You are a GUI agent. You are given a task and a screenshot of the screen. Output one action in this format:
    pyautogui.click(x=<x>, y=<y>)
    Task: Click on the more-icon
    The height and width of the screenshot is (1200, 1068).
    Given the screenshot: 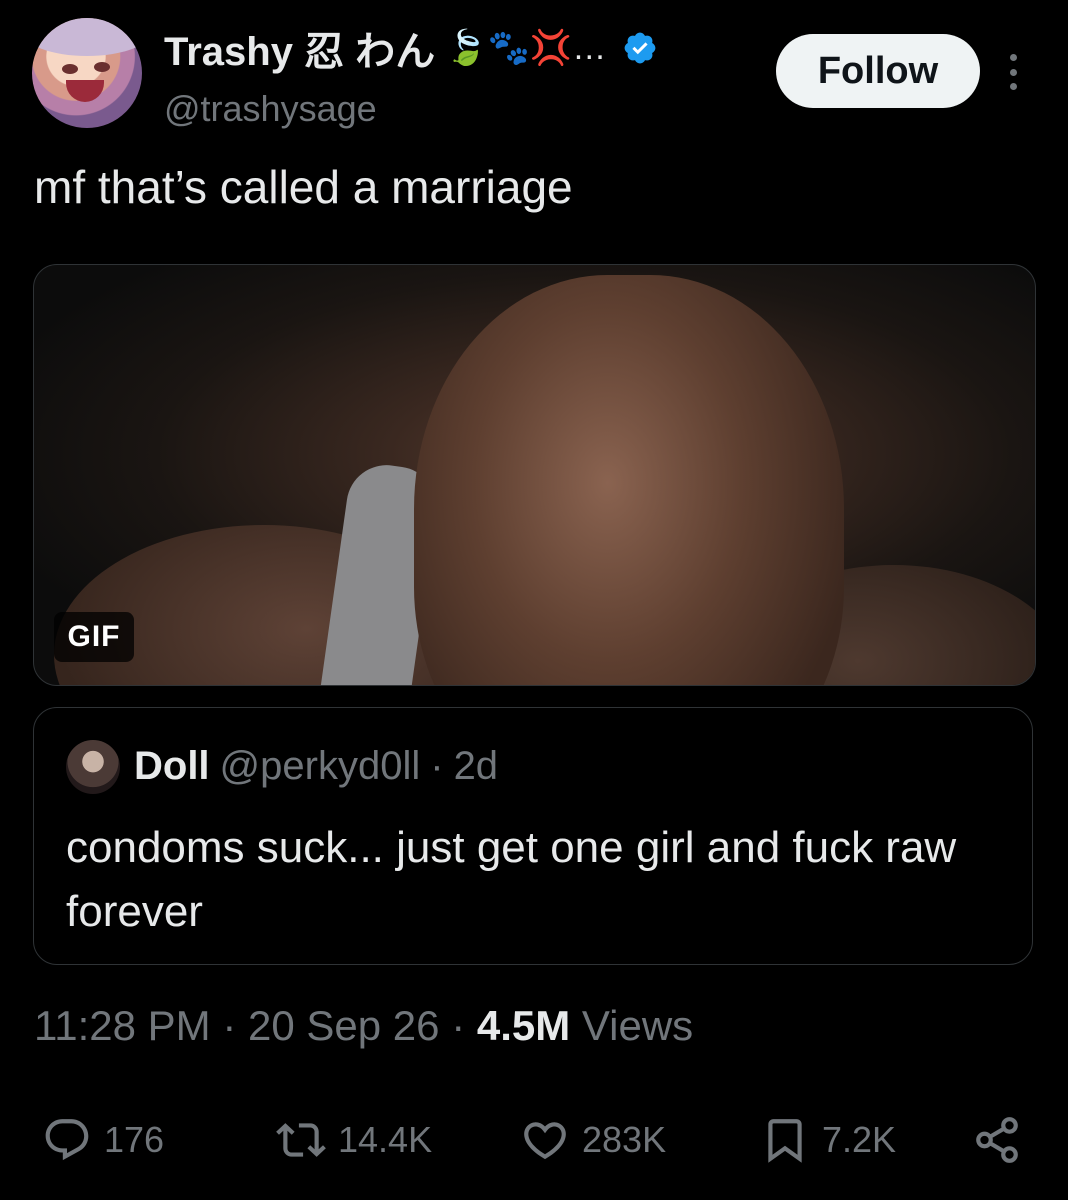 What is the action you would take?
    pyautogui.click(x=1013, y=72)
    